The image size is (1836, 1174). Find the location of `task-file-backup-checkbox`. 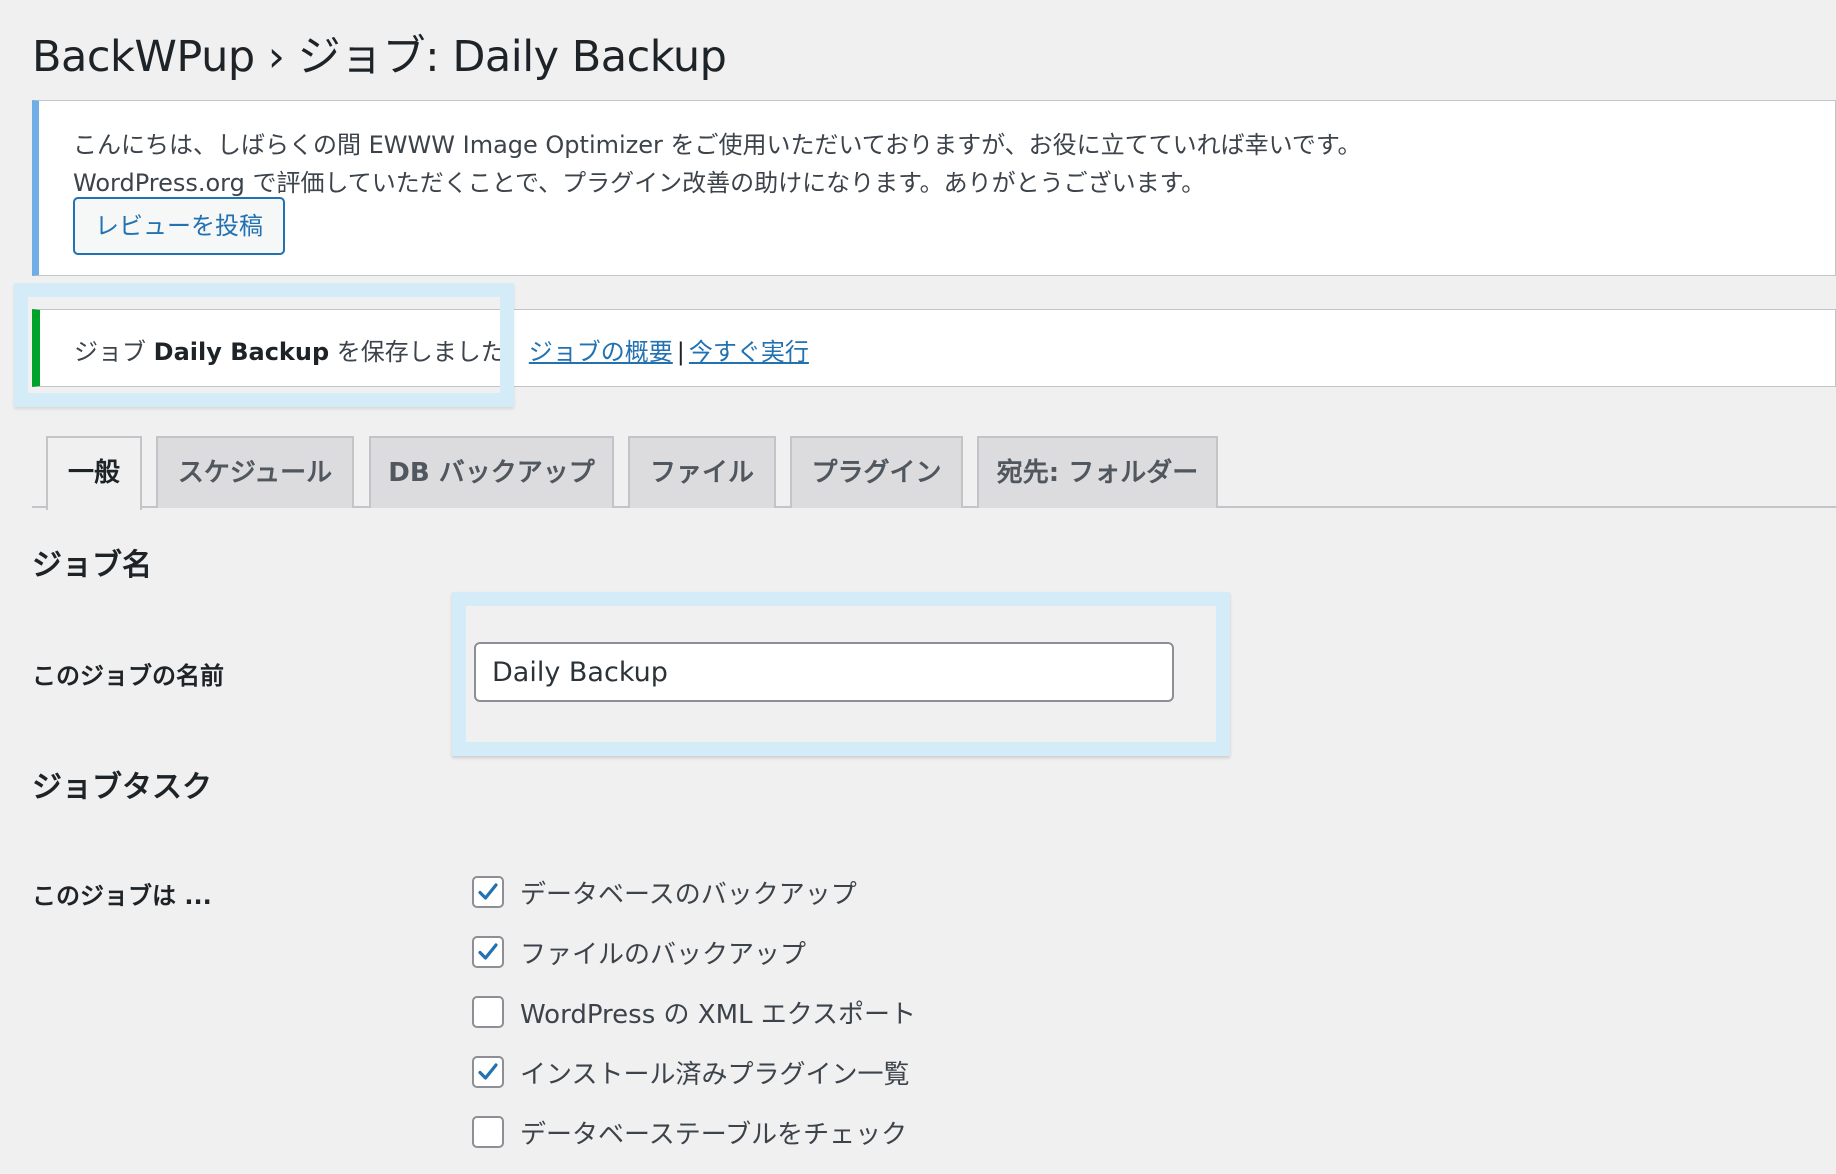

task-file-backup-checkbox is located at coordinates (488, 952).